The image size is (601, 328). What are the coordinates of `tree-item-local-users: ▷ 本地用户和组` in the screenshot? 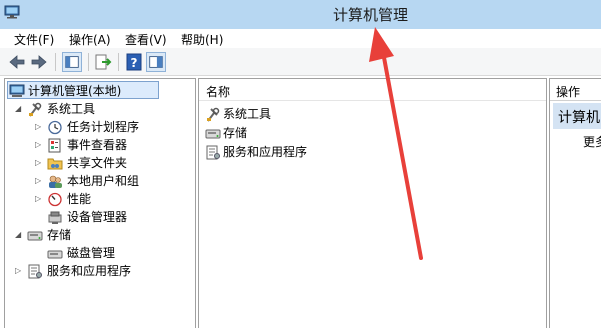 It's located at (97, 181).